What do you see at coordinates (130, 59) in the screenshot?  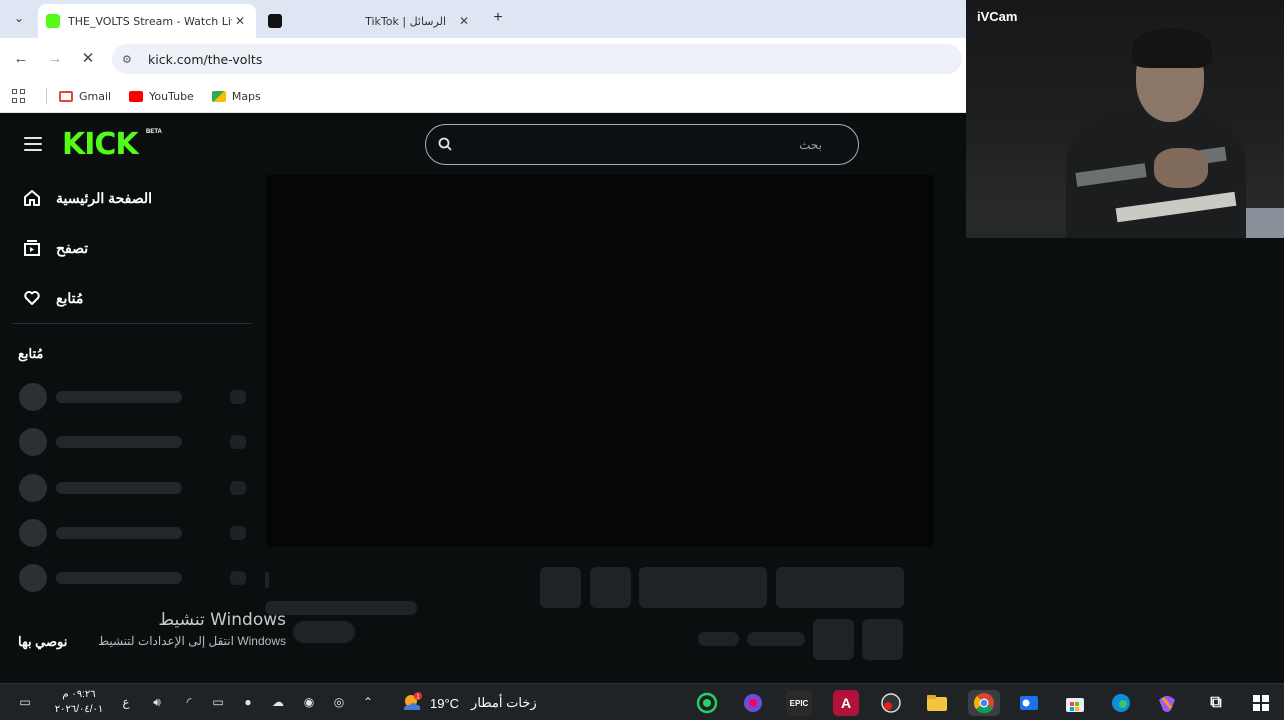 I see `site-settings-icon: ⚙` at bounding box center [130, 59].